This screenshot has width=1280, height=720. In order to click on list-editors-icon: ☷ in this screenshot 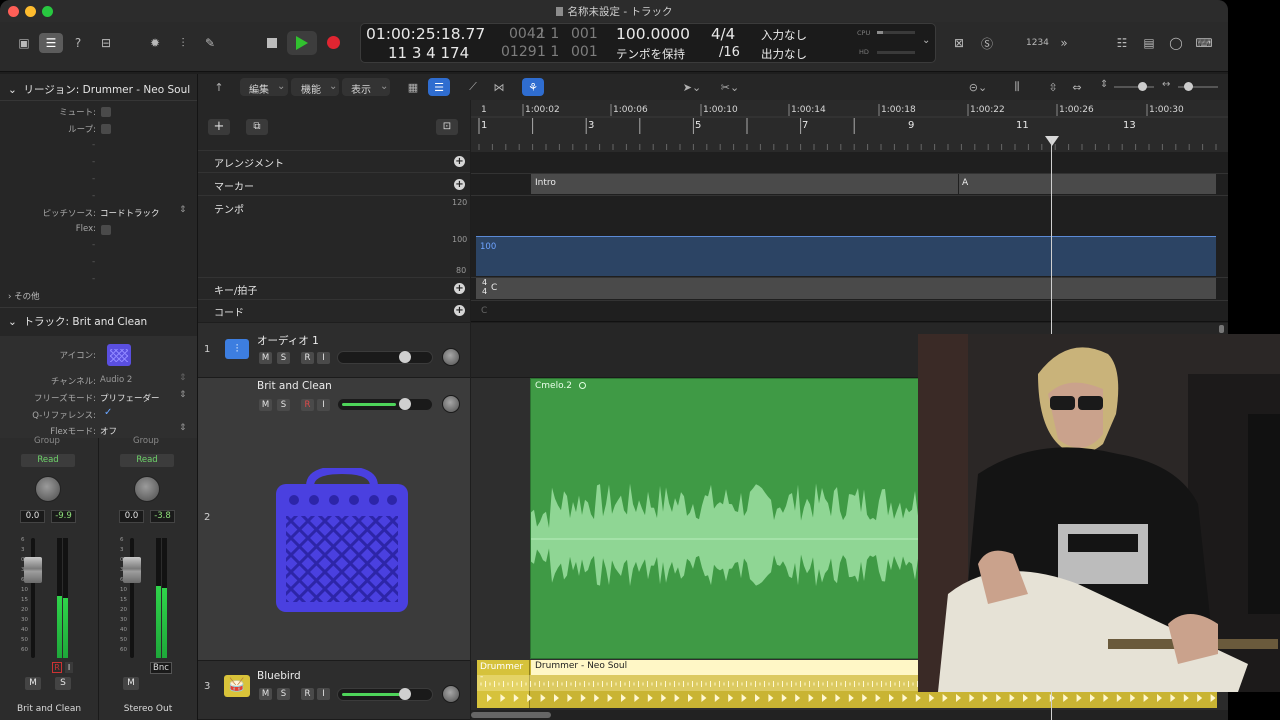, I will do `click(1122, 43)`.